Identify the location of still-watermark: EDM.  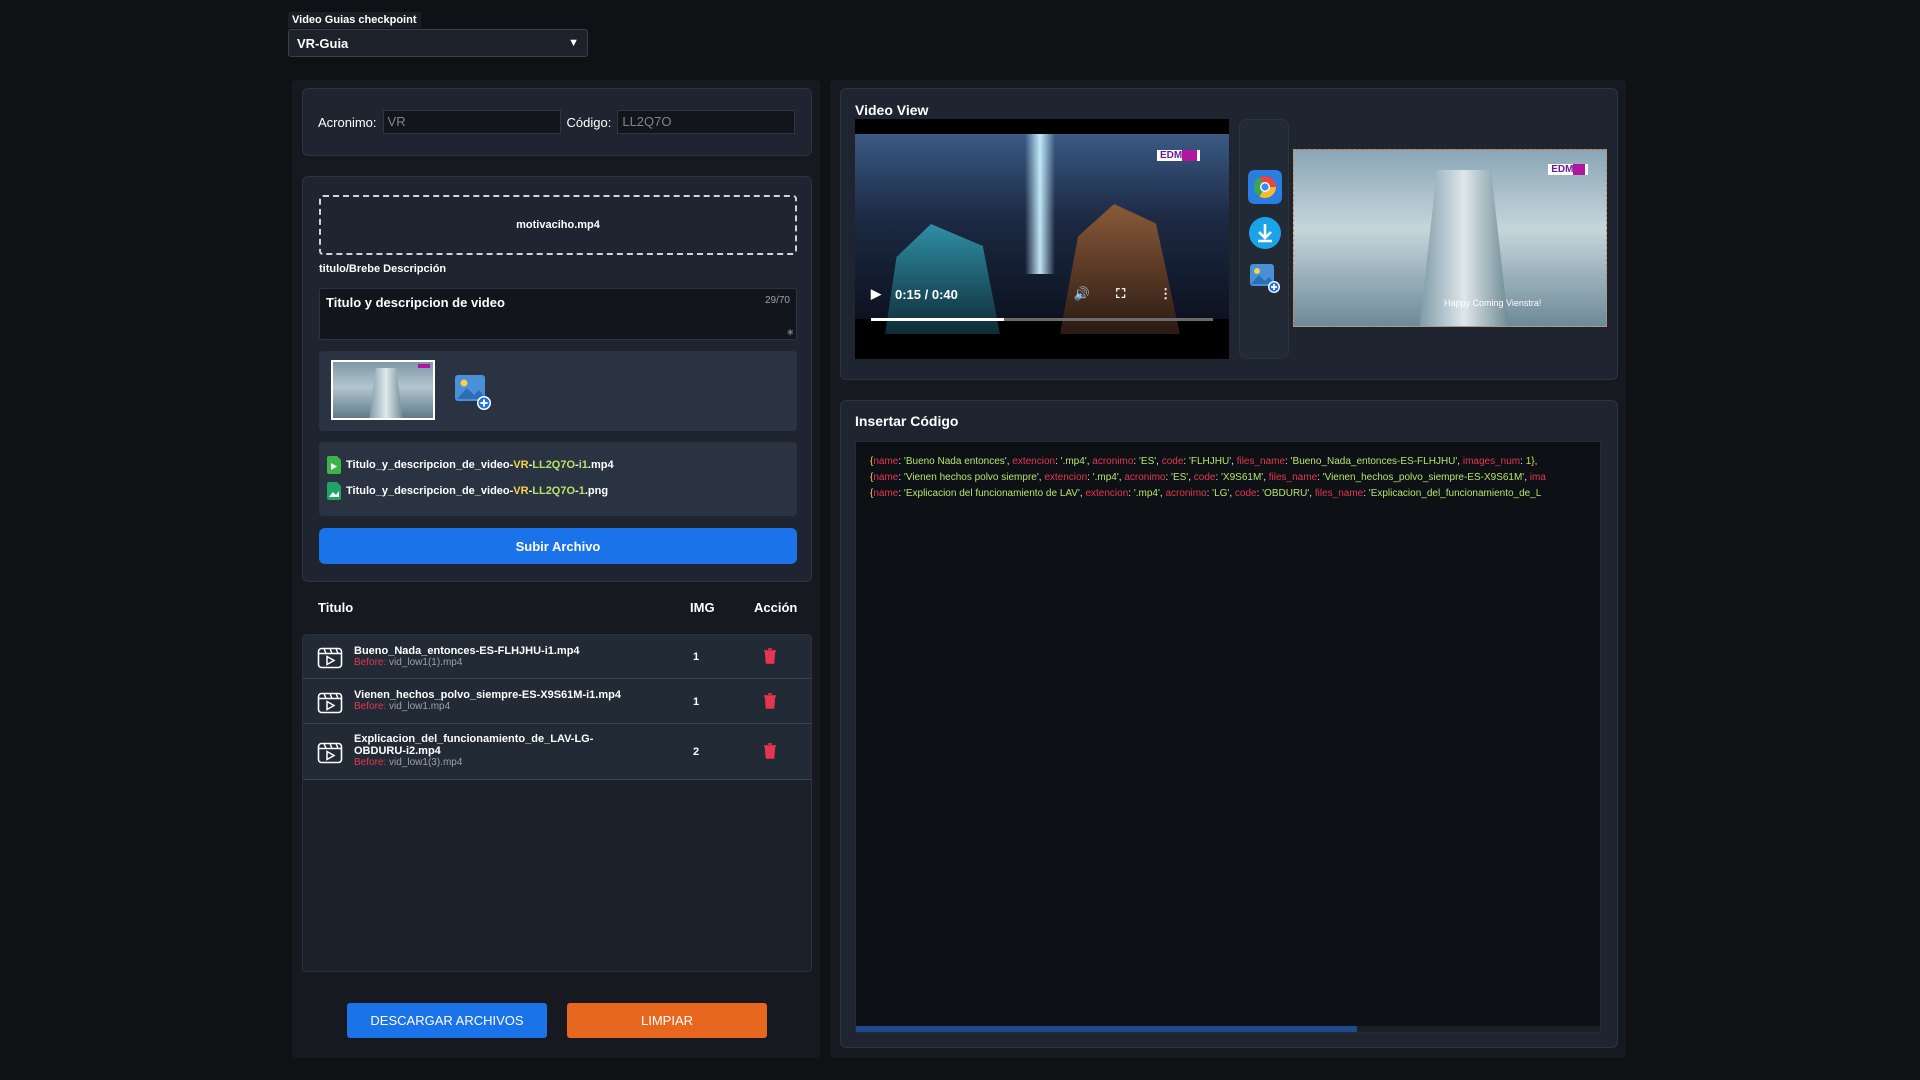
(1568, 169).